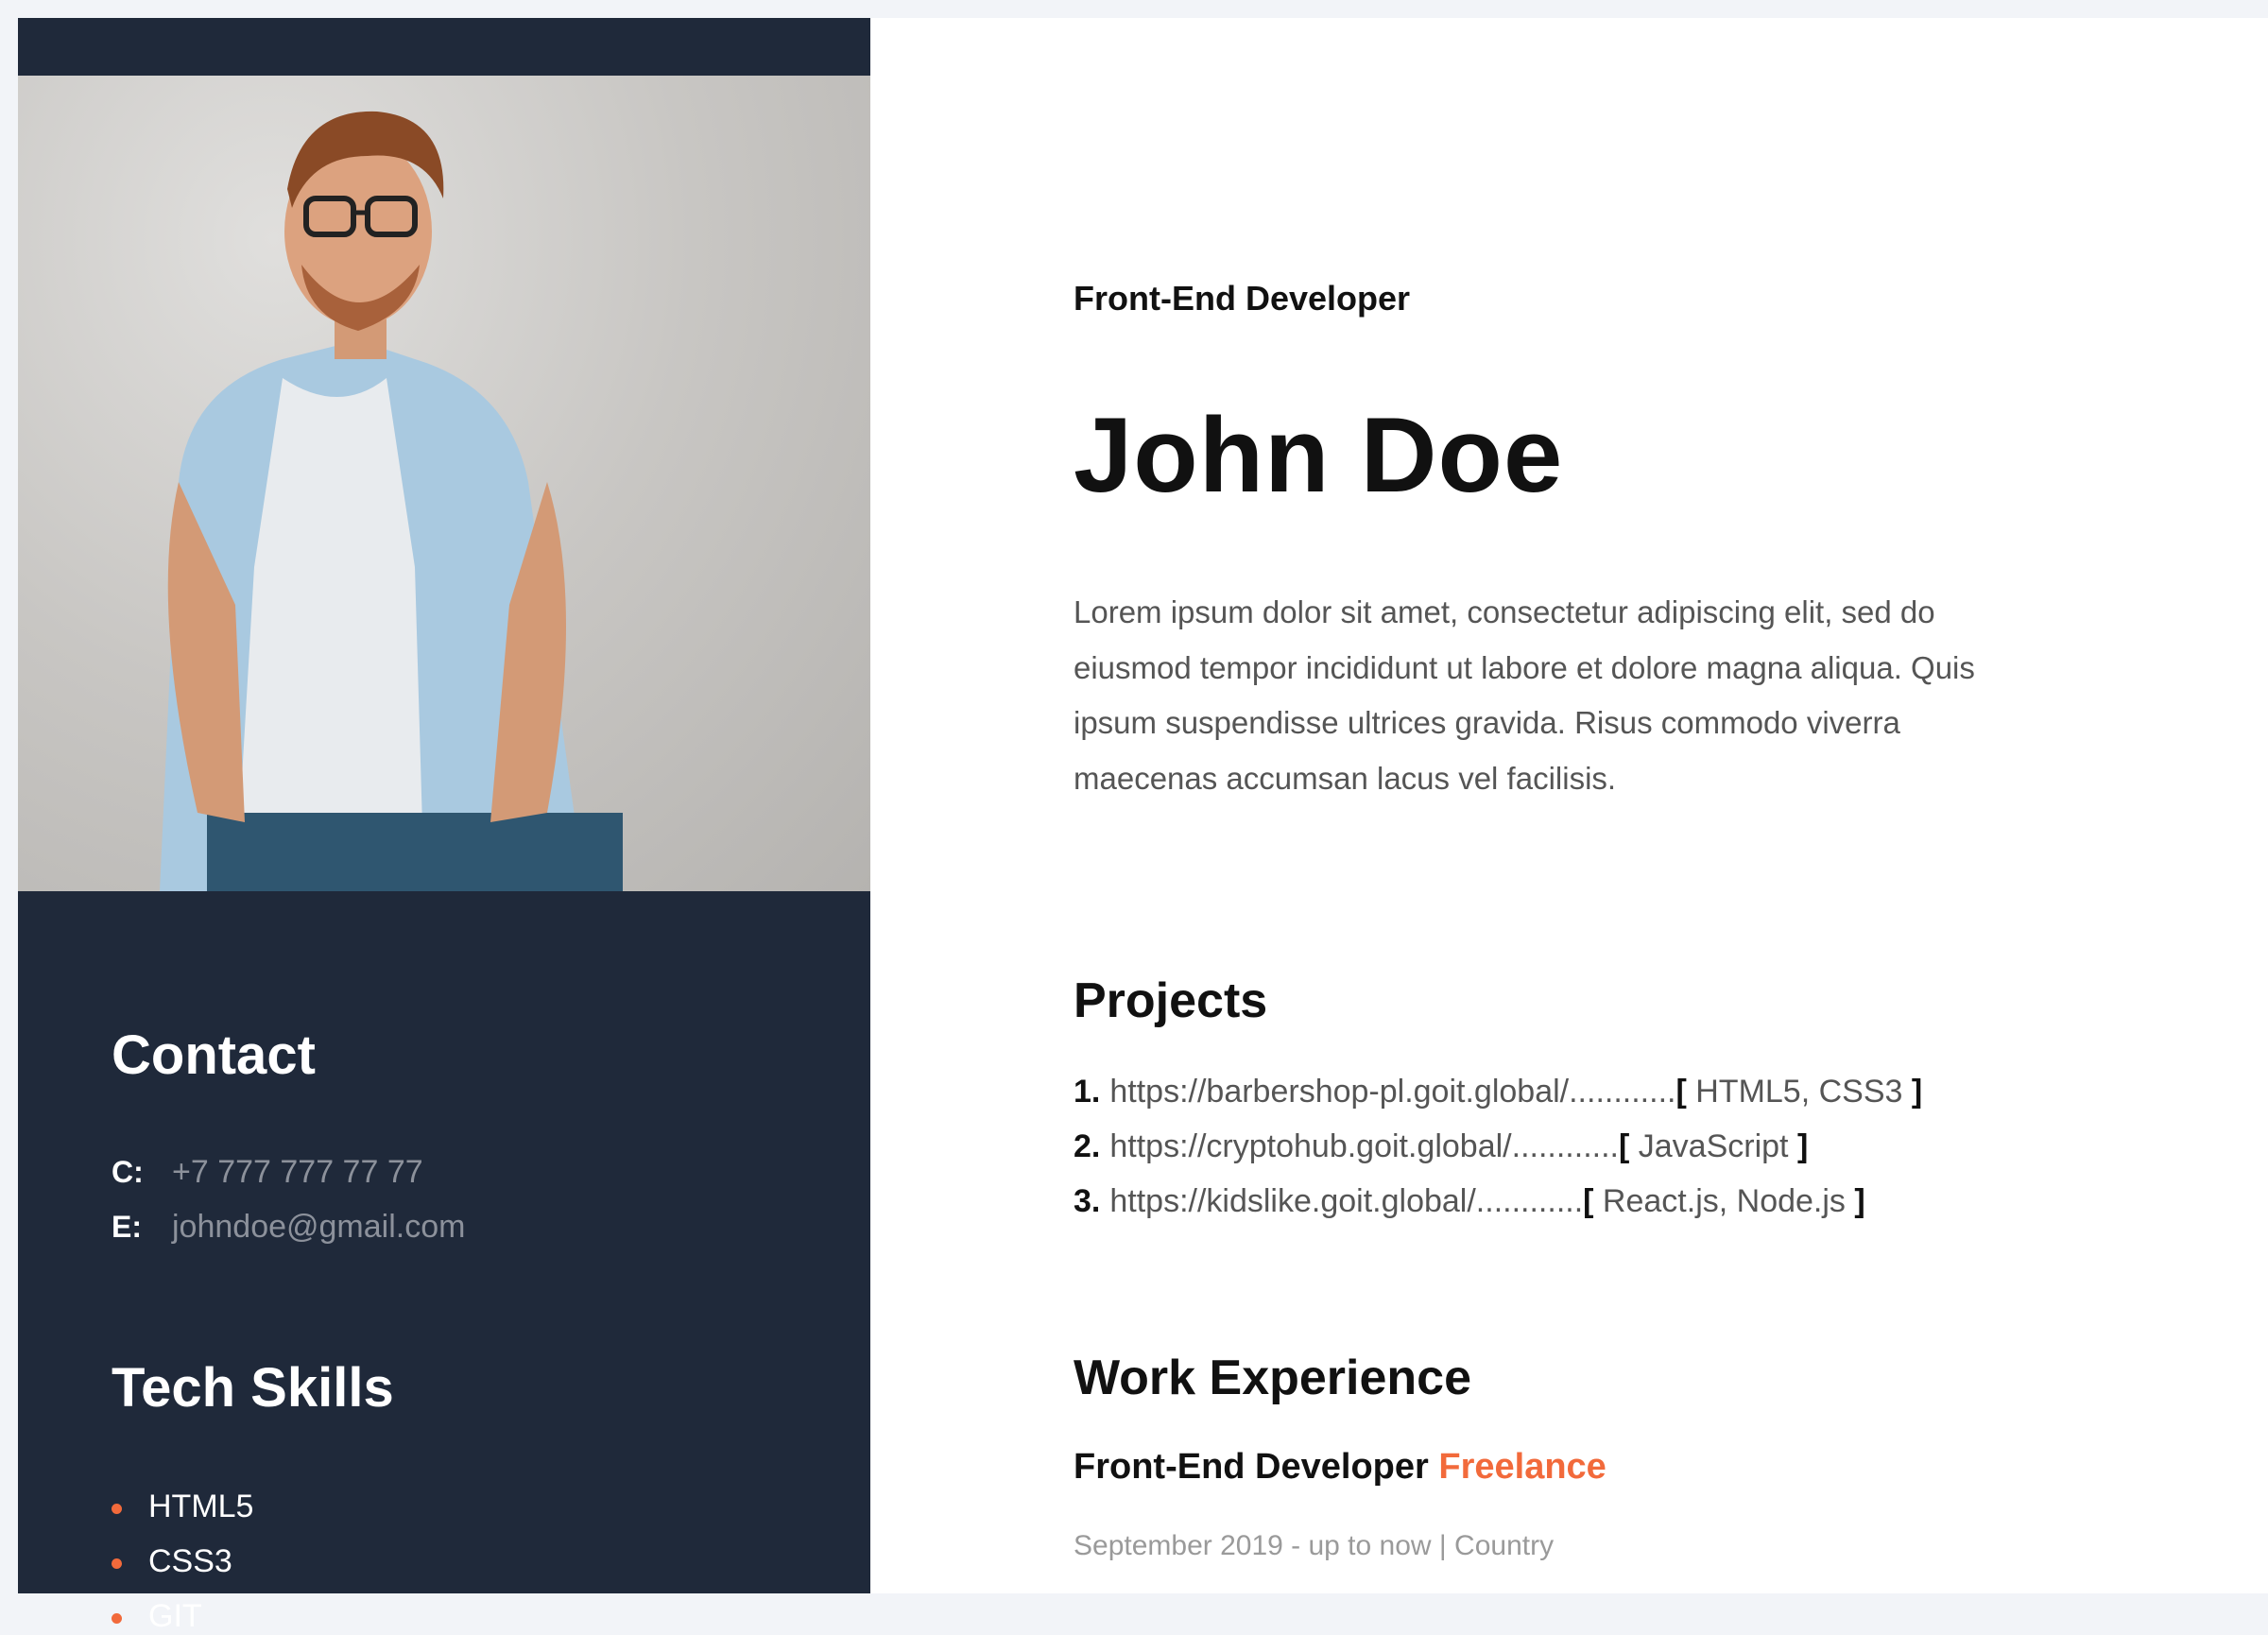 The image size is (2268, 1635). What do you see at coordinates (1292, 1201) in the screenshot?
I see `project-link: https://kidslike.goit.global/` at bounding box center [1292, 1201].